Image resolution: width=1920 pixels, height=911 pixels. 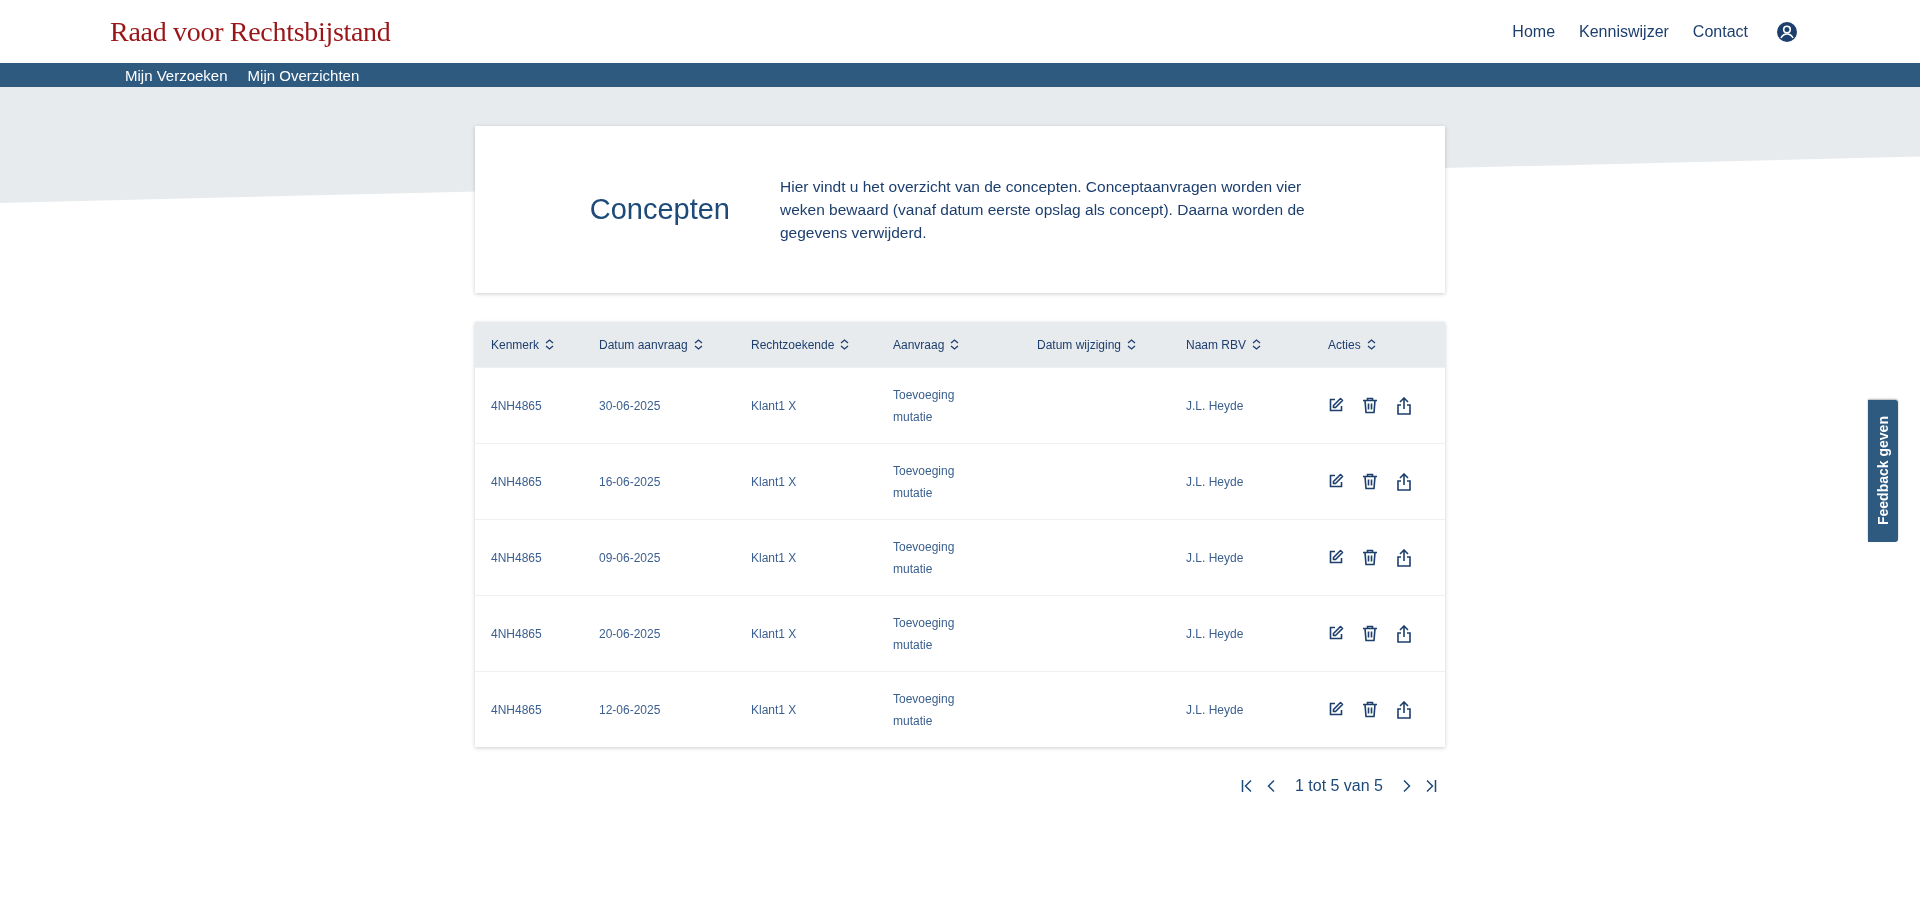 What do you see at coordinates (1079, 344) in the screenshot?
I see `column-header: Datum wijziging` at bounding box center [1079, 344].